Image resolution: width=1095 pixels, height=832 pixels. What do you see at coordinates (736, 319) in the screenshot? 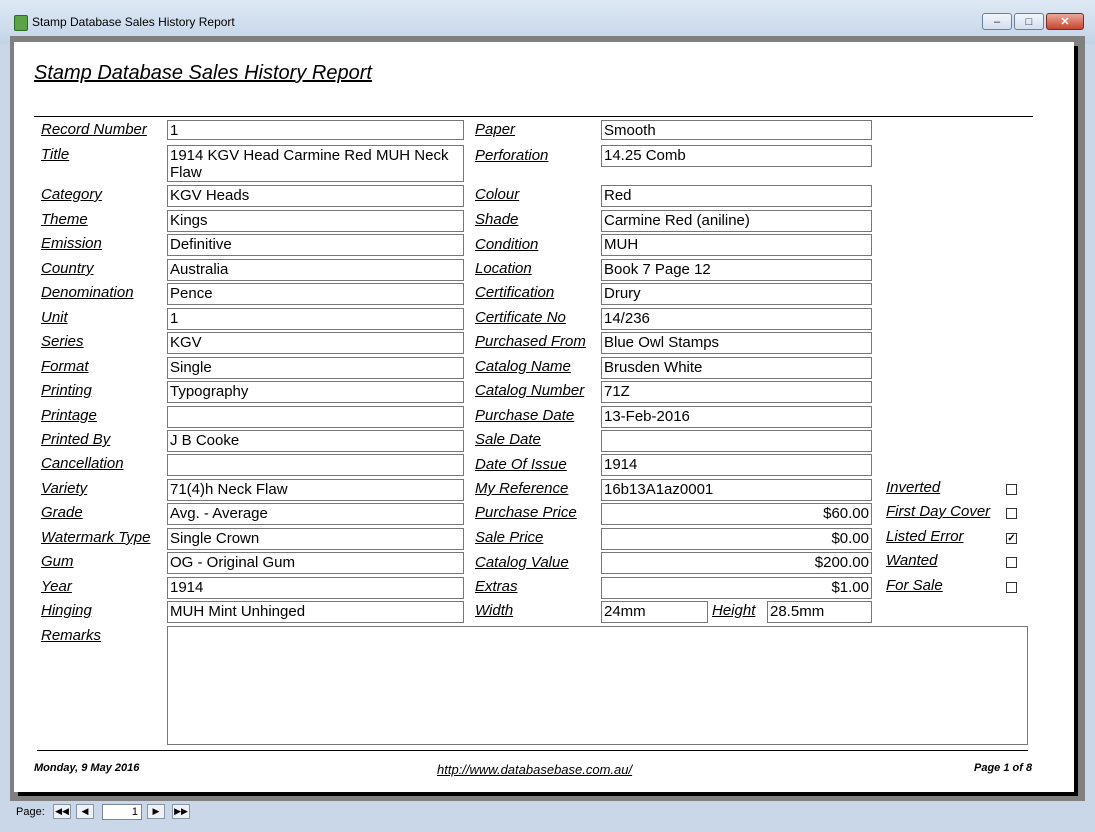
I see `certificate-no-field: 14/236` at bounding box center [736, 319].